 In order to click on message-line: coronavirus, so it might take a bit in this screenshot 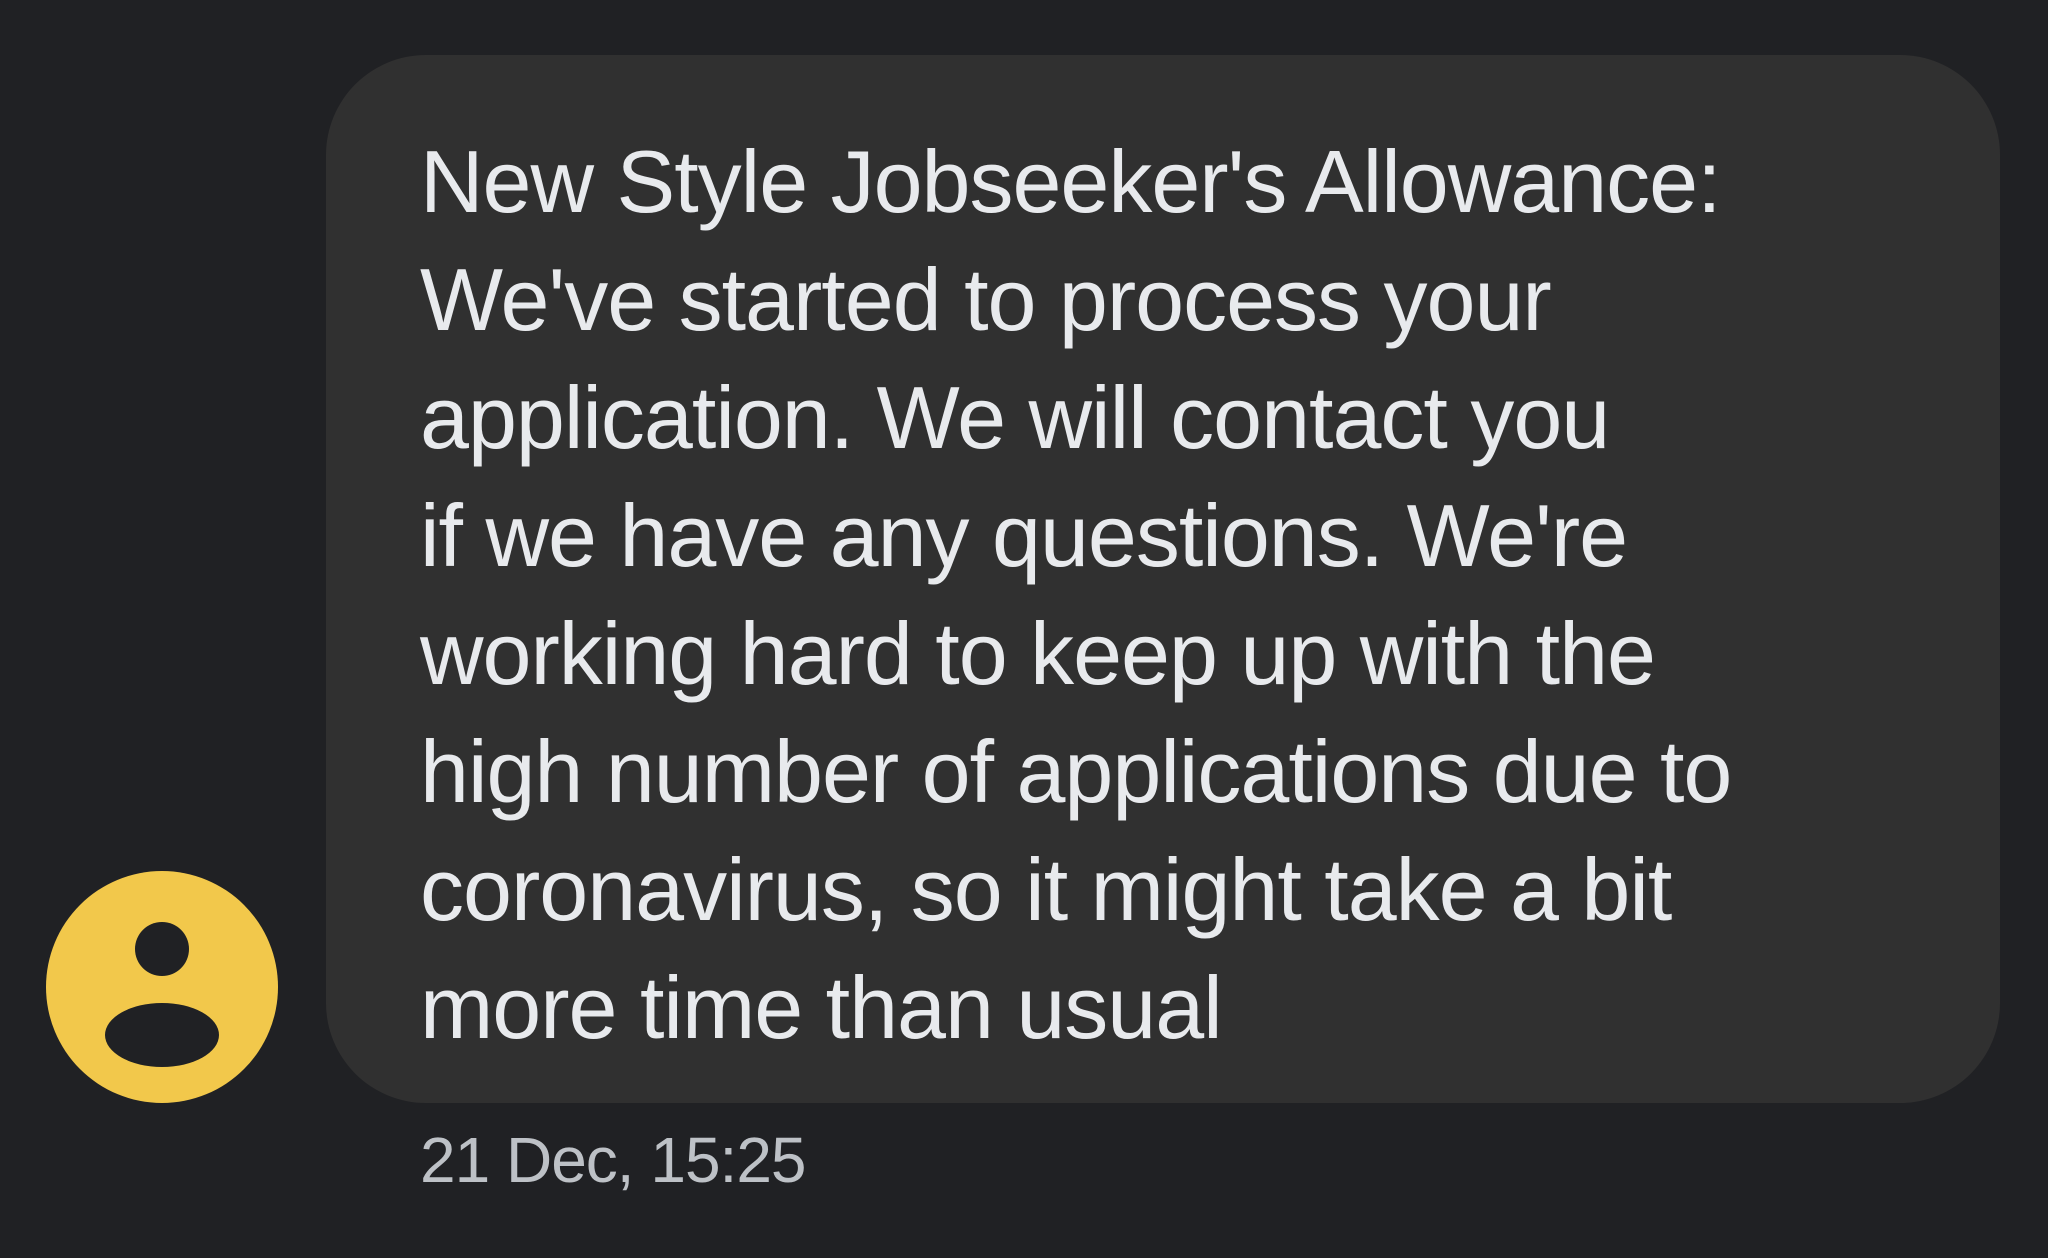, I will do `click(1046, 889)`.